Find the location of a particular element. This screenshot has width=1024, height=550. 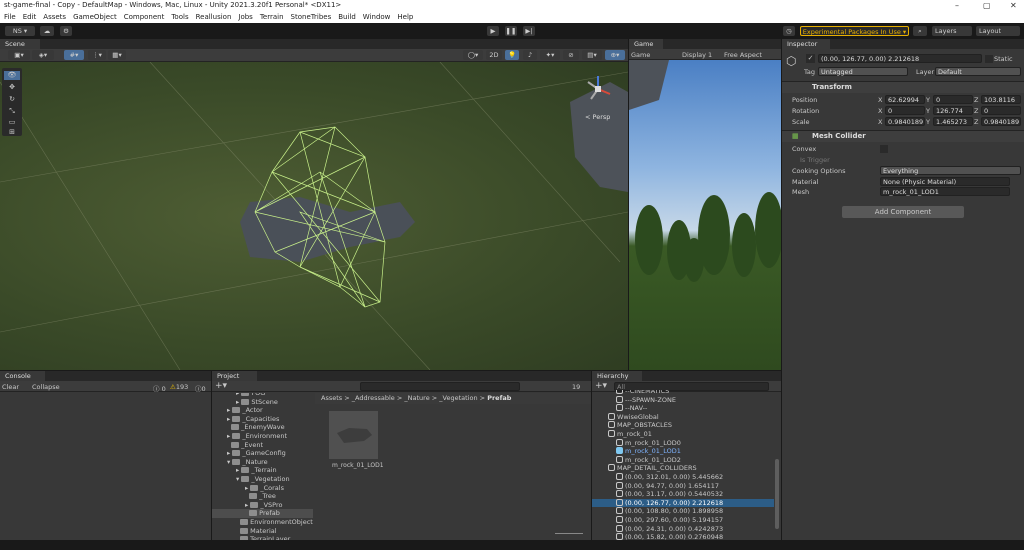

hierarchy-item: WwiseGlobal is located at coordinates (683, 417).